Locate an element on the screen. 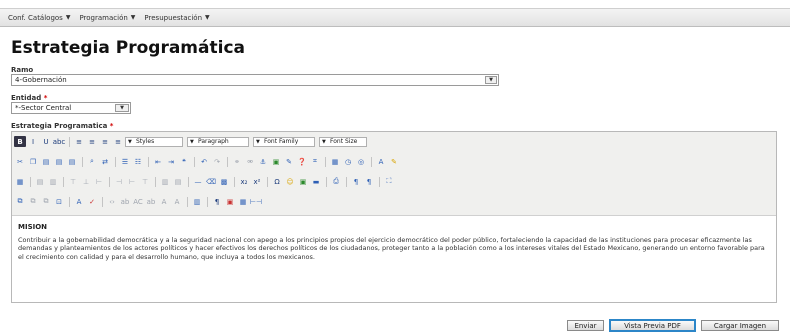  move-forward-icon: ⧉ is located at coordinates (33, 201).